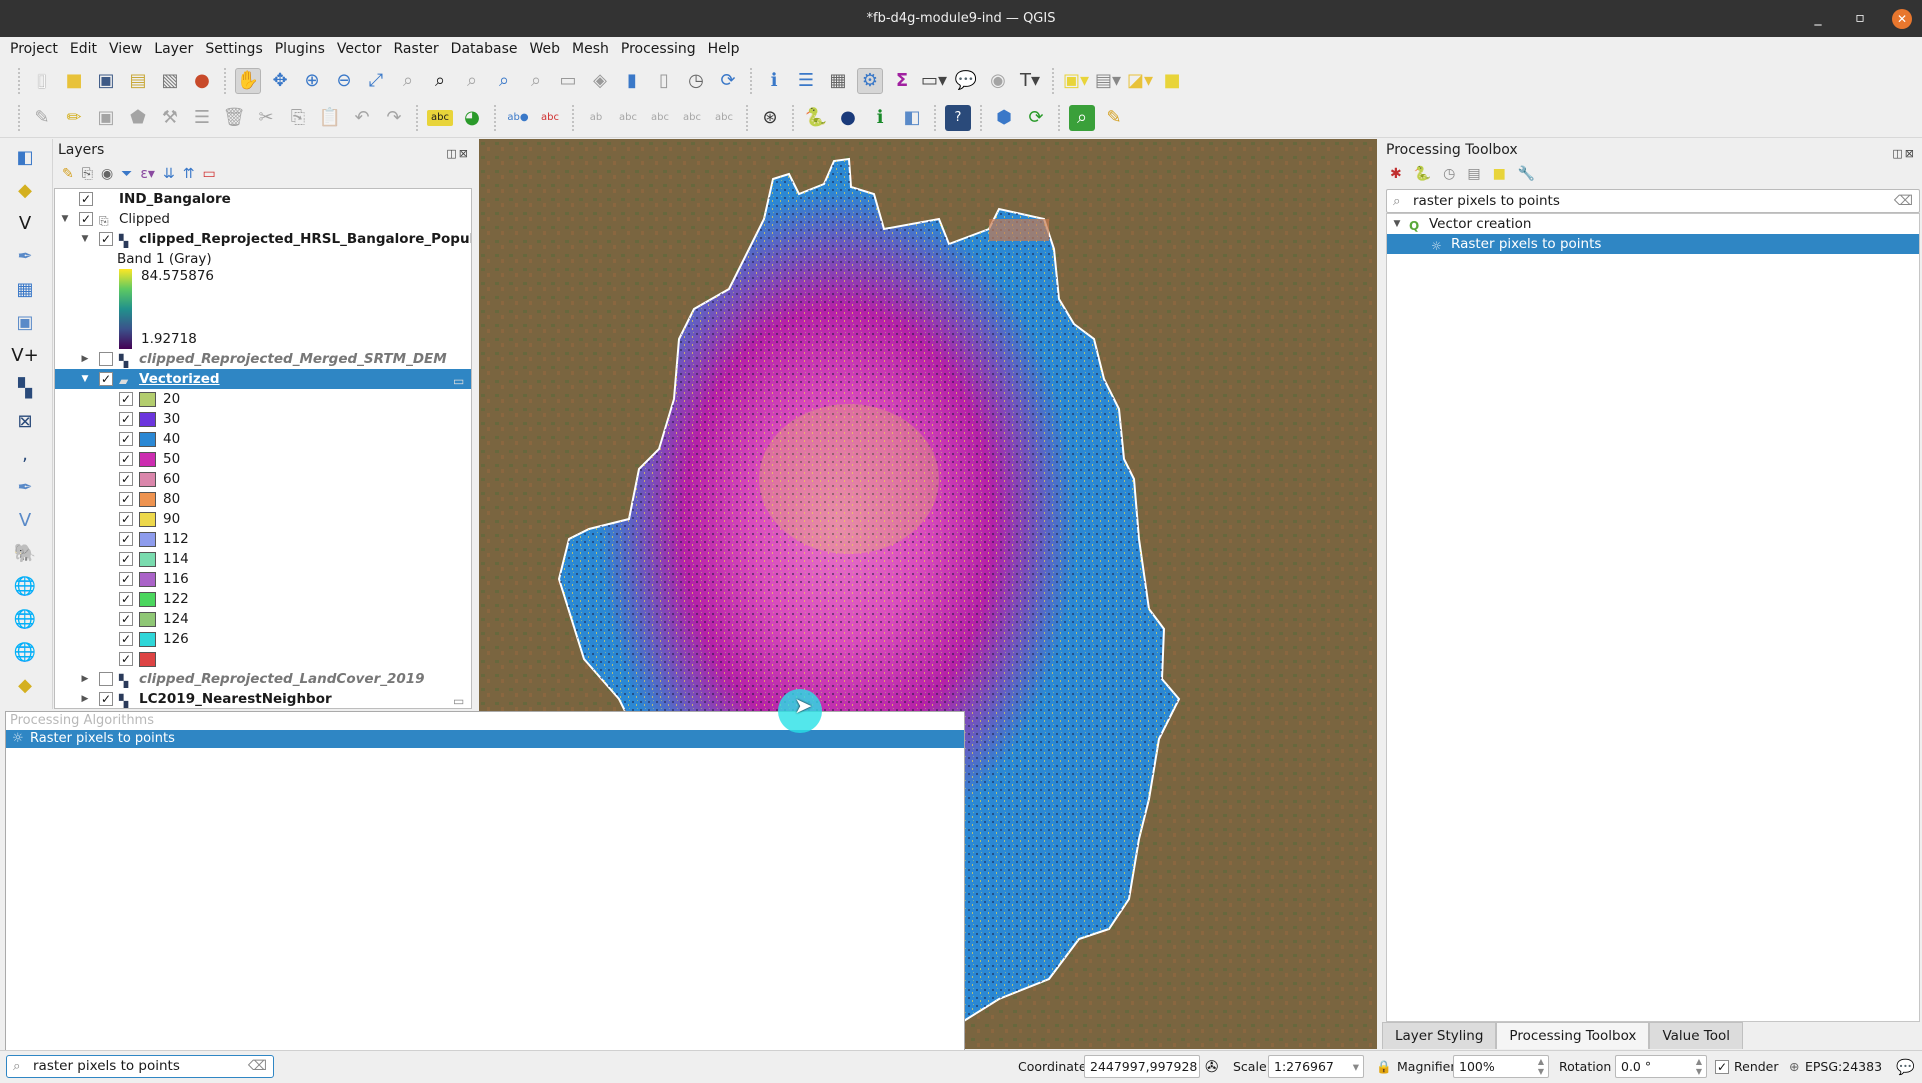 This screenshot has width=1922, height=1083. Describe the element at coordinates (696, 81) in the screenshot. I see `temporal-controller-icon: ◷` at that location.